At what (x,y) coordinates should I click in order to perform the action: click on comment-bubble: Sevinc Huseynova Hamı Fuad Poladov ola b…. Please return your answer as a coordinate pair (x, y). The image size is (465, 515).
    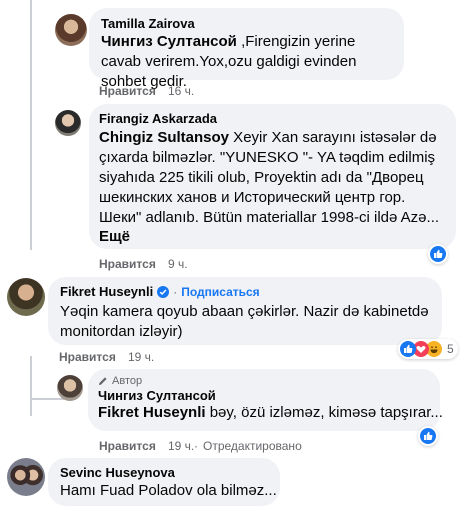
    Looking at the image, I should click on (164, 482).